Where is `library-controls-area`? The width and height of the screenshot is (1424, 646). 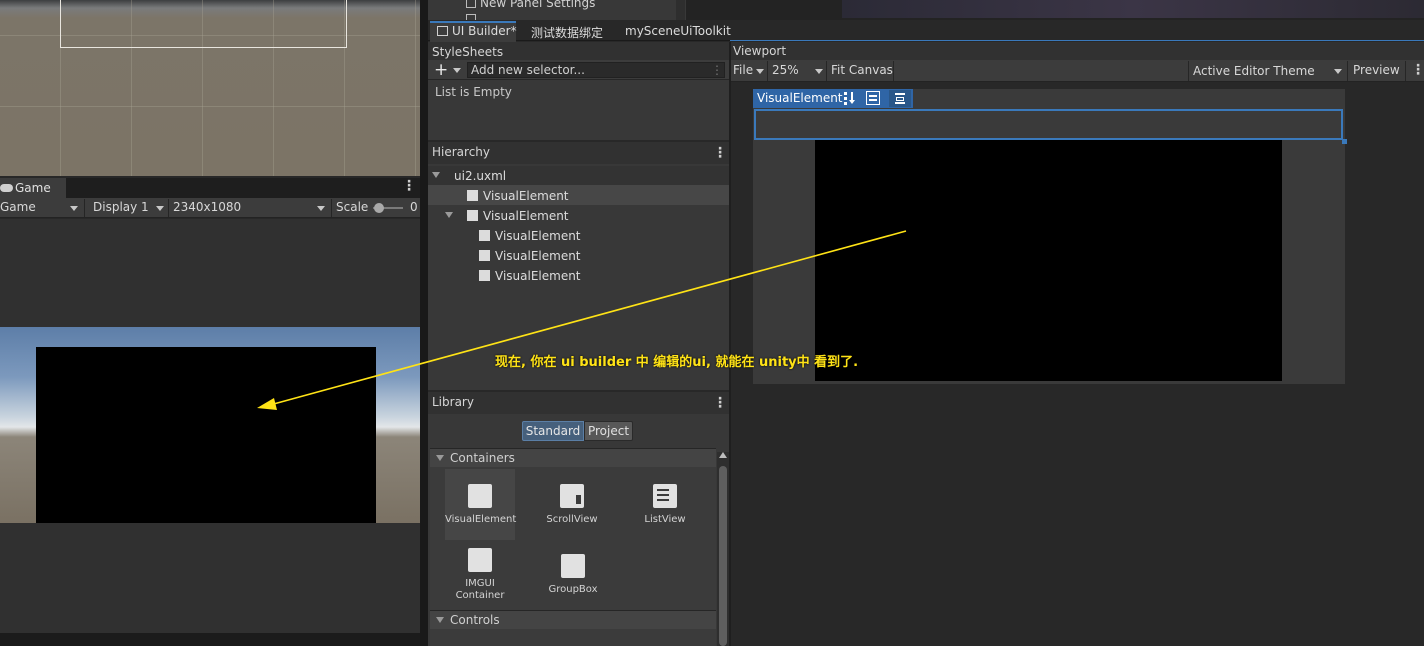 library-controls-area is located at coordinates (573, 637).